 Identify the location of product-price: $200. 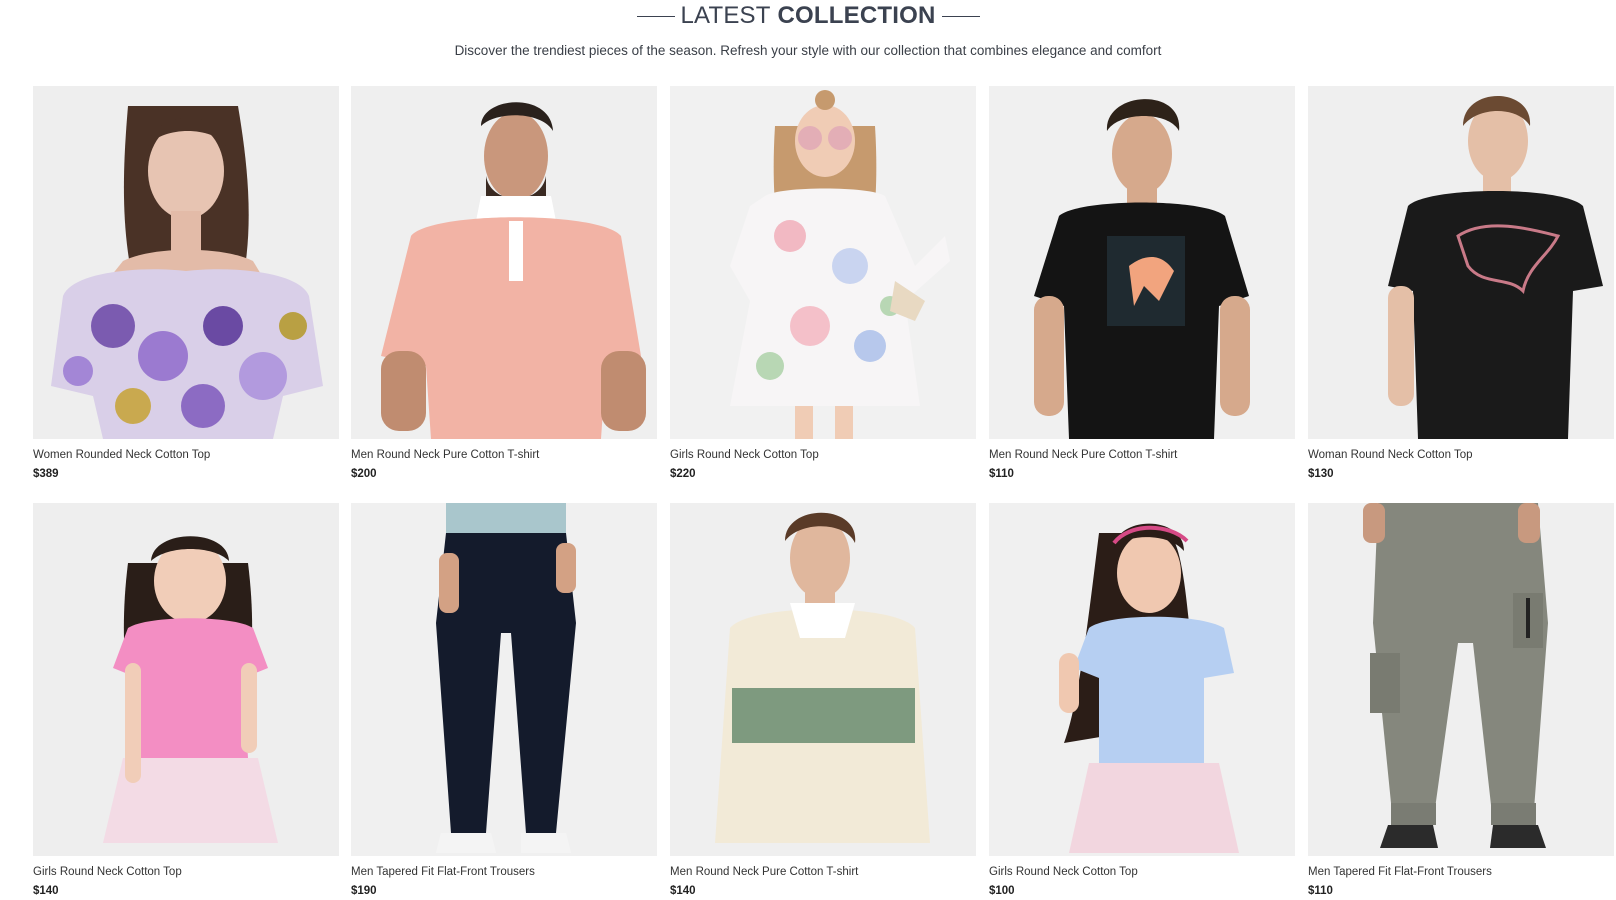
(364, 474).